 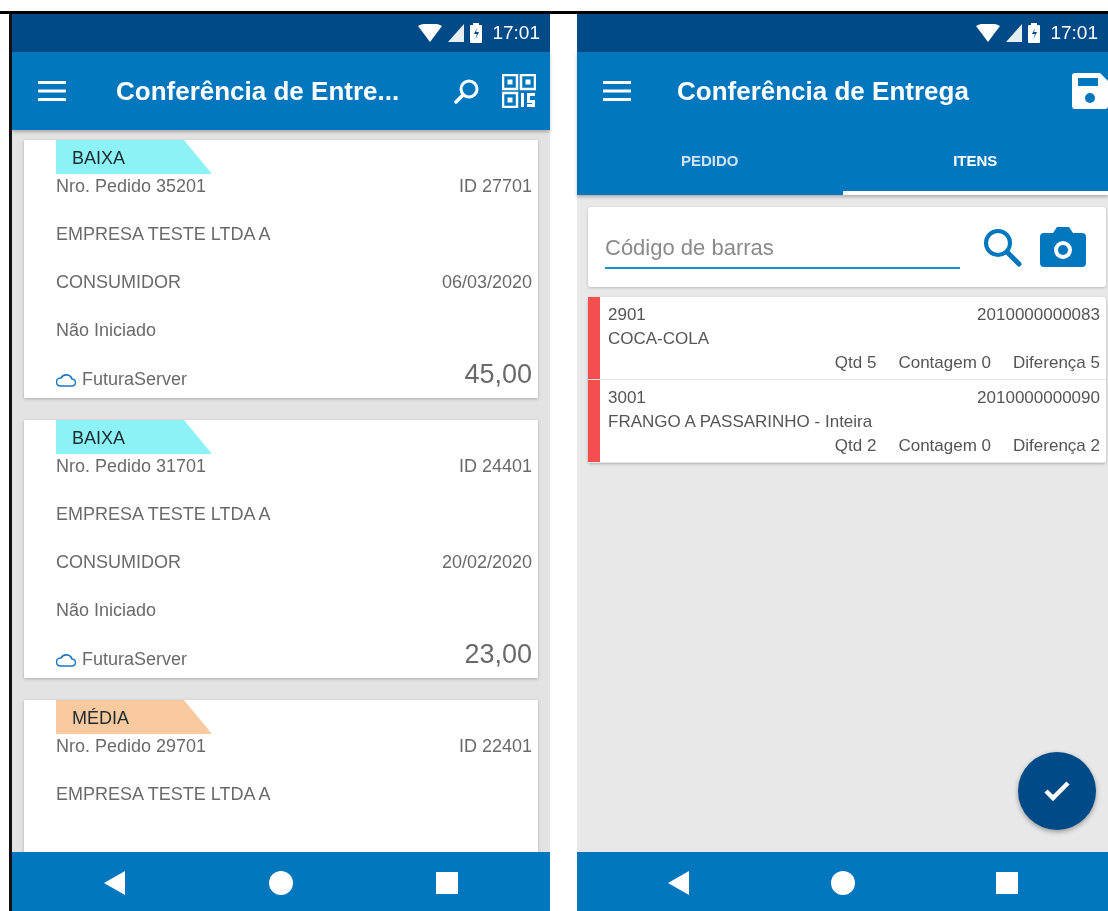 I want to click on order-card: BAIXA Nro. Pedido 31701 ID 24401 EMPRESA TESTE LTDA A CONSUMIDOR 20/02/2020 Não Iniciado FuturaServer 23,00, so click(x=281, y=549).